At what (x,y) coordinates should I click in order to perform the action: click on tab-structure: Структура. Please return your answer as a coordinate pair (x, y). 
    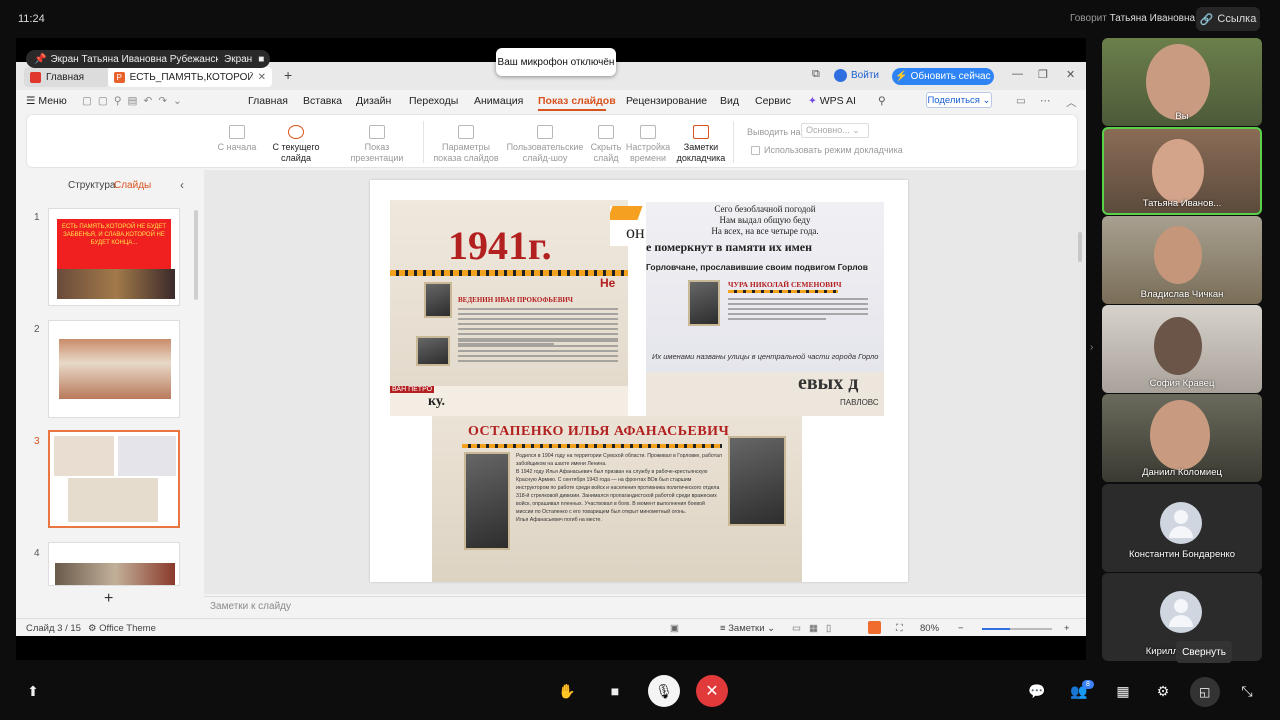
    Looking at the image, I should click on (91, 185).